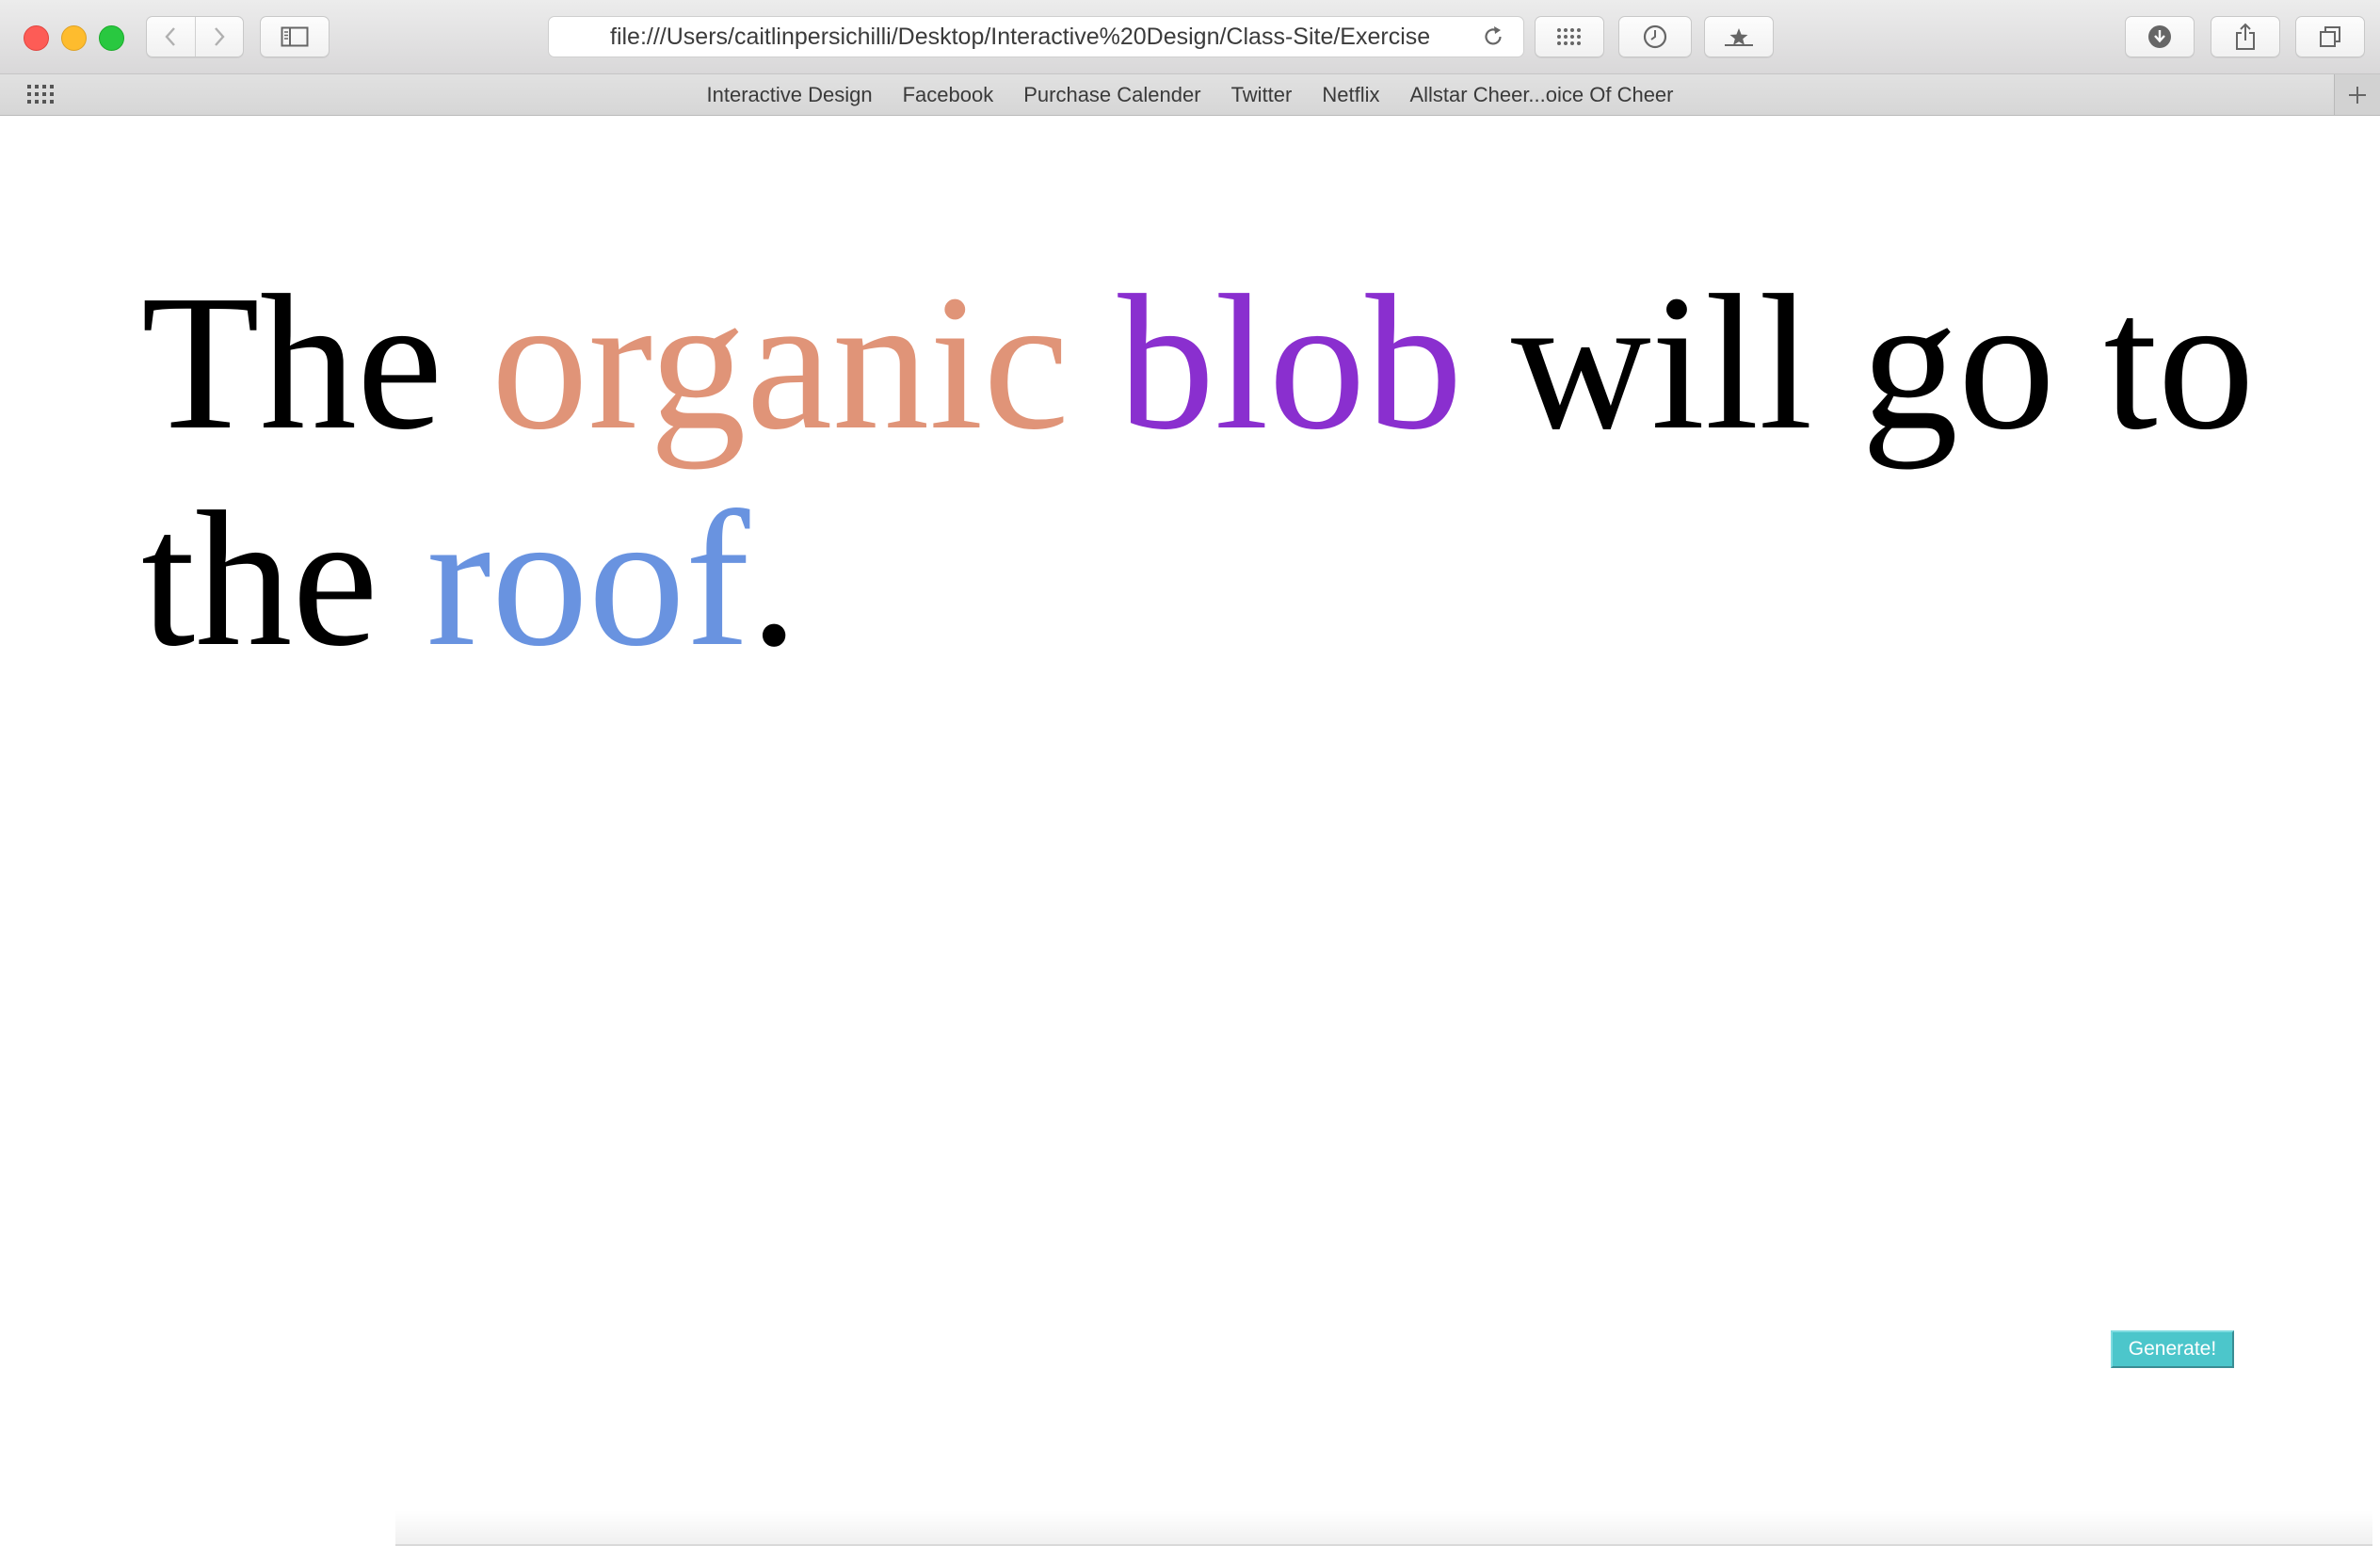 Image resolution: width=2380 pixels, height=1546 pixels. I want to click on sidebar-icon, so click(295, 36).